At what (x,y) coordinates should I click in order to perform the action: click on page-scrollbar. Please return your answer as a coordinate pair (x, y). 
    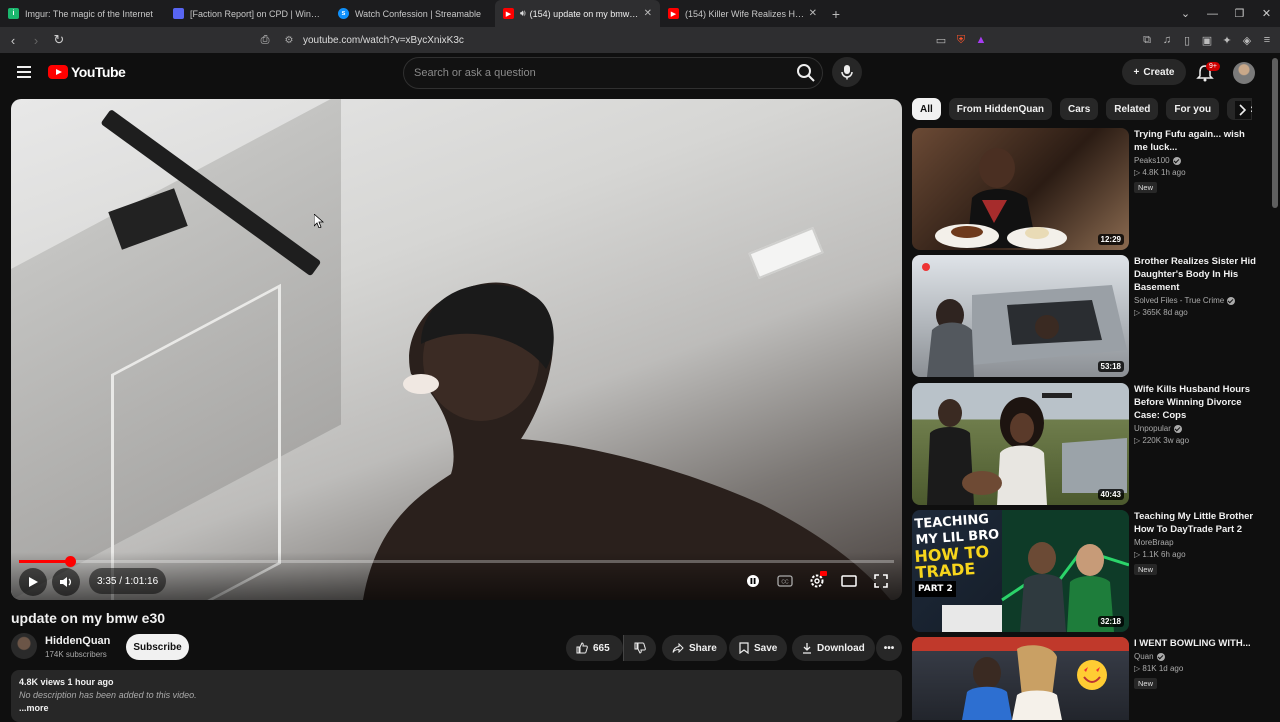
    Looking at the image, I should click on (1275, 133).